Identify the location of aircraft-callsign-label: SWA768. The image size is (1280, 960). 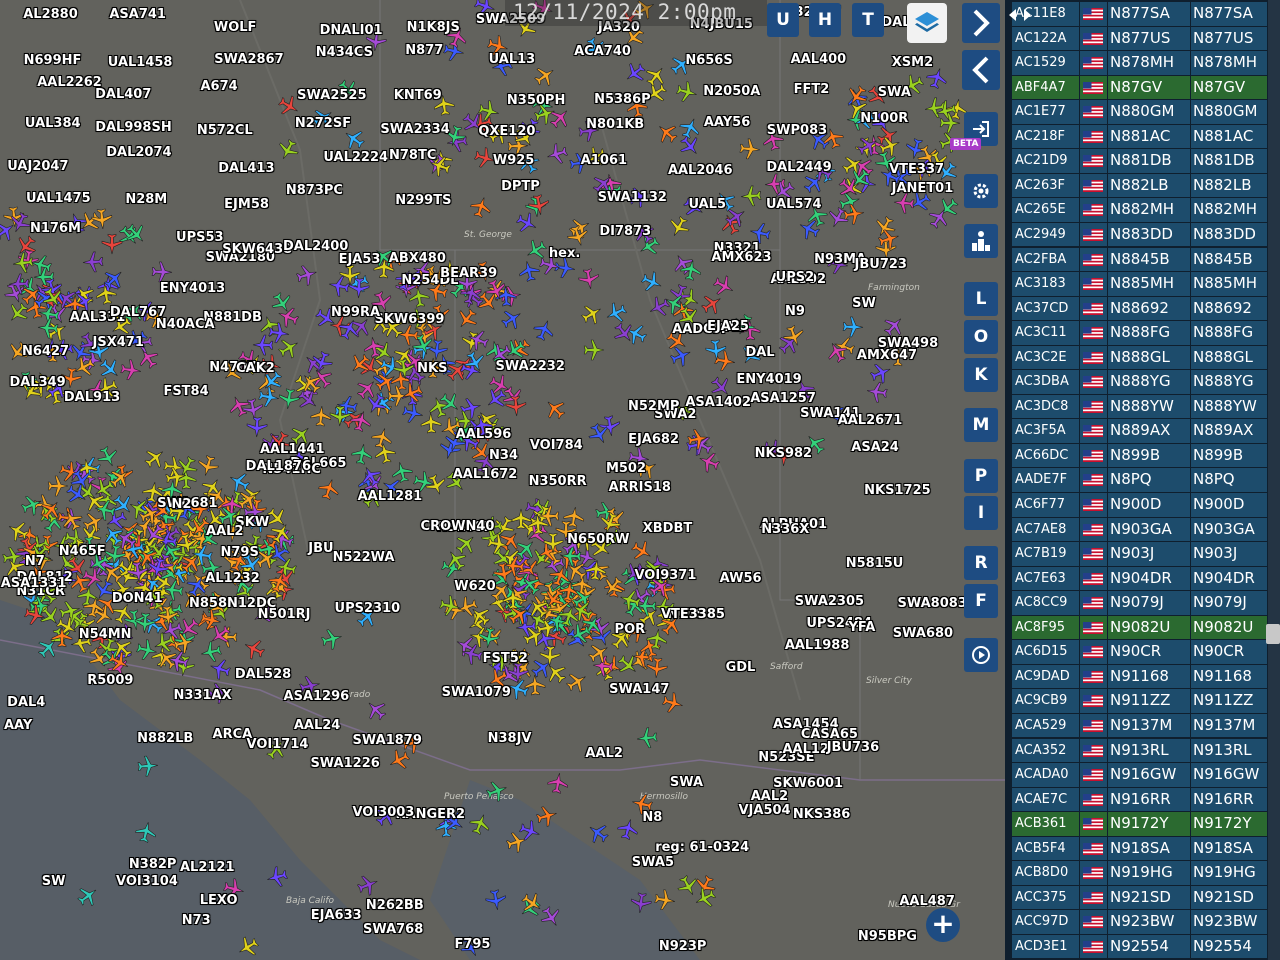
(393, 930).